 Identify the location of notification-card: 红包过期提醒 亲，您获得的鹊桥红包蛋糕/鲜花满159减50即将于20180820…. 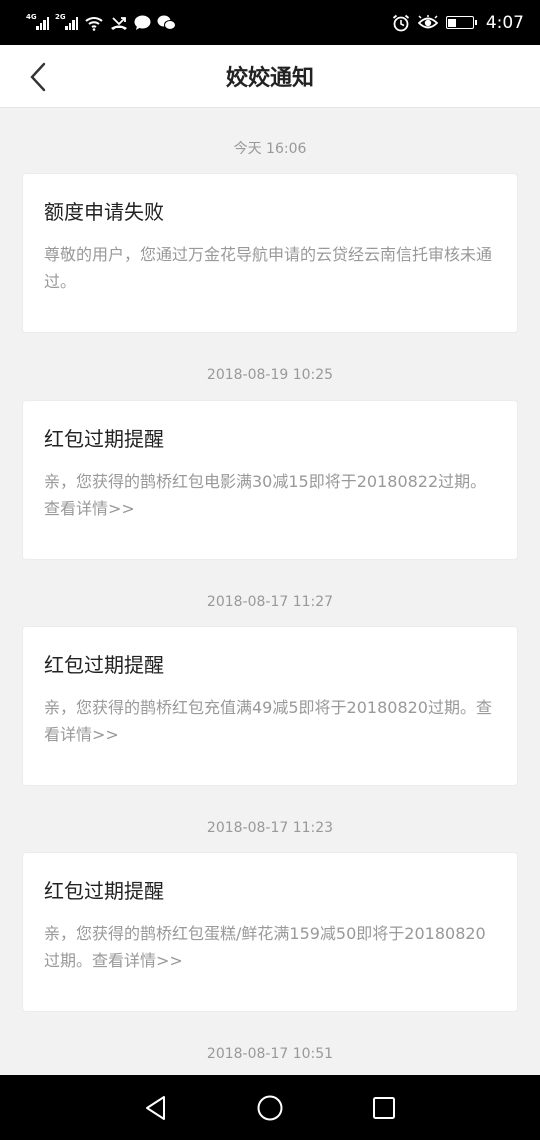
(270, 932).